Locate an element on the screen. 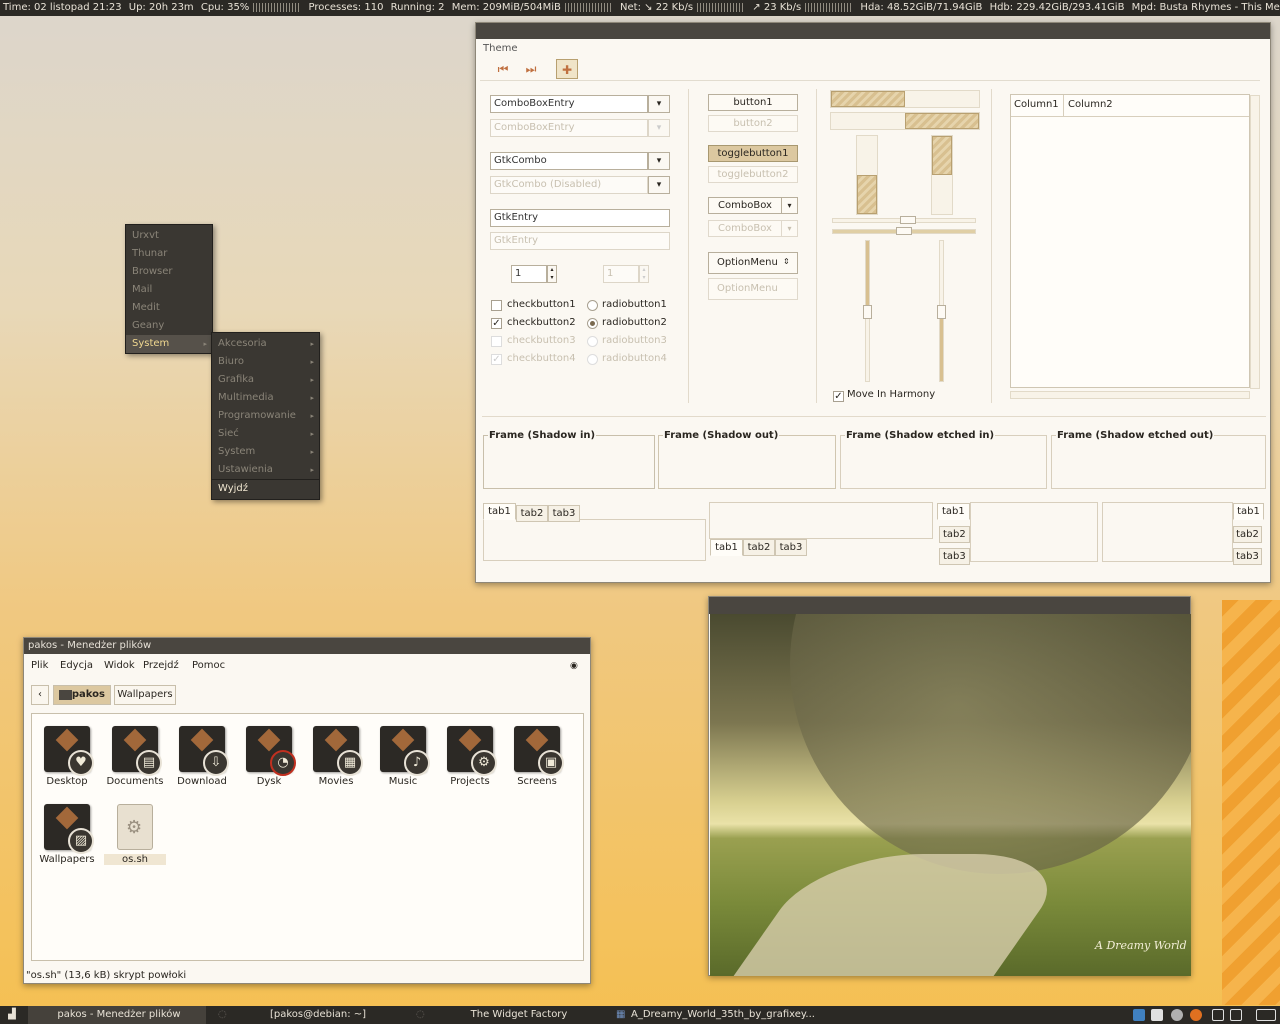 The image size is (1280, 1024). submenu-programowanie: Programowanie ▸ is located at coordinates (265, 416).